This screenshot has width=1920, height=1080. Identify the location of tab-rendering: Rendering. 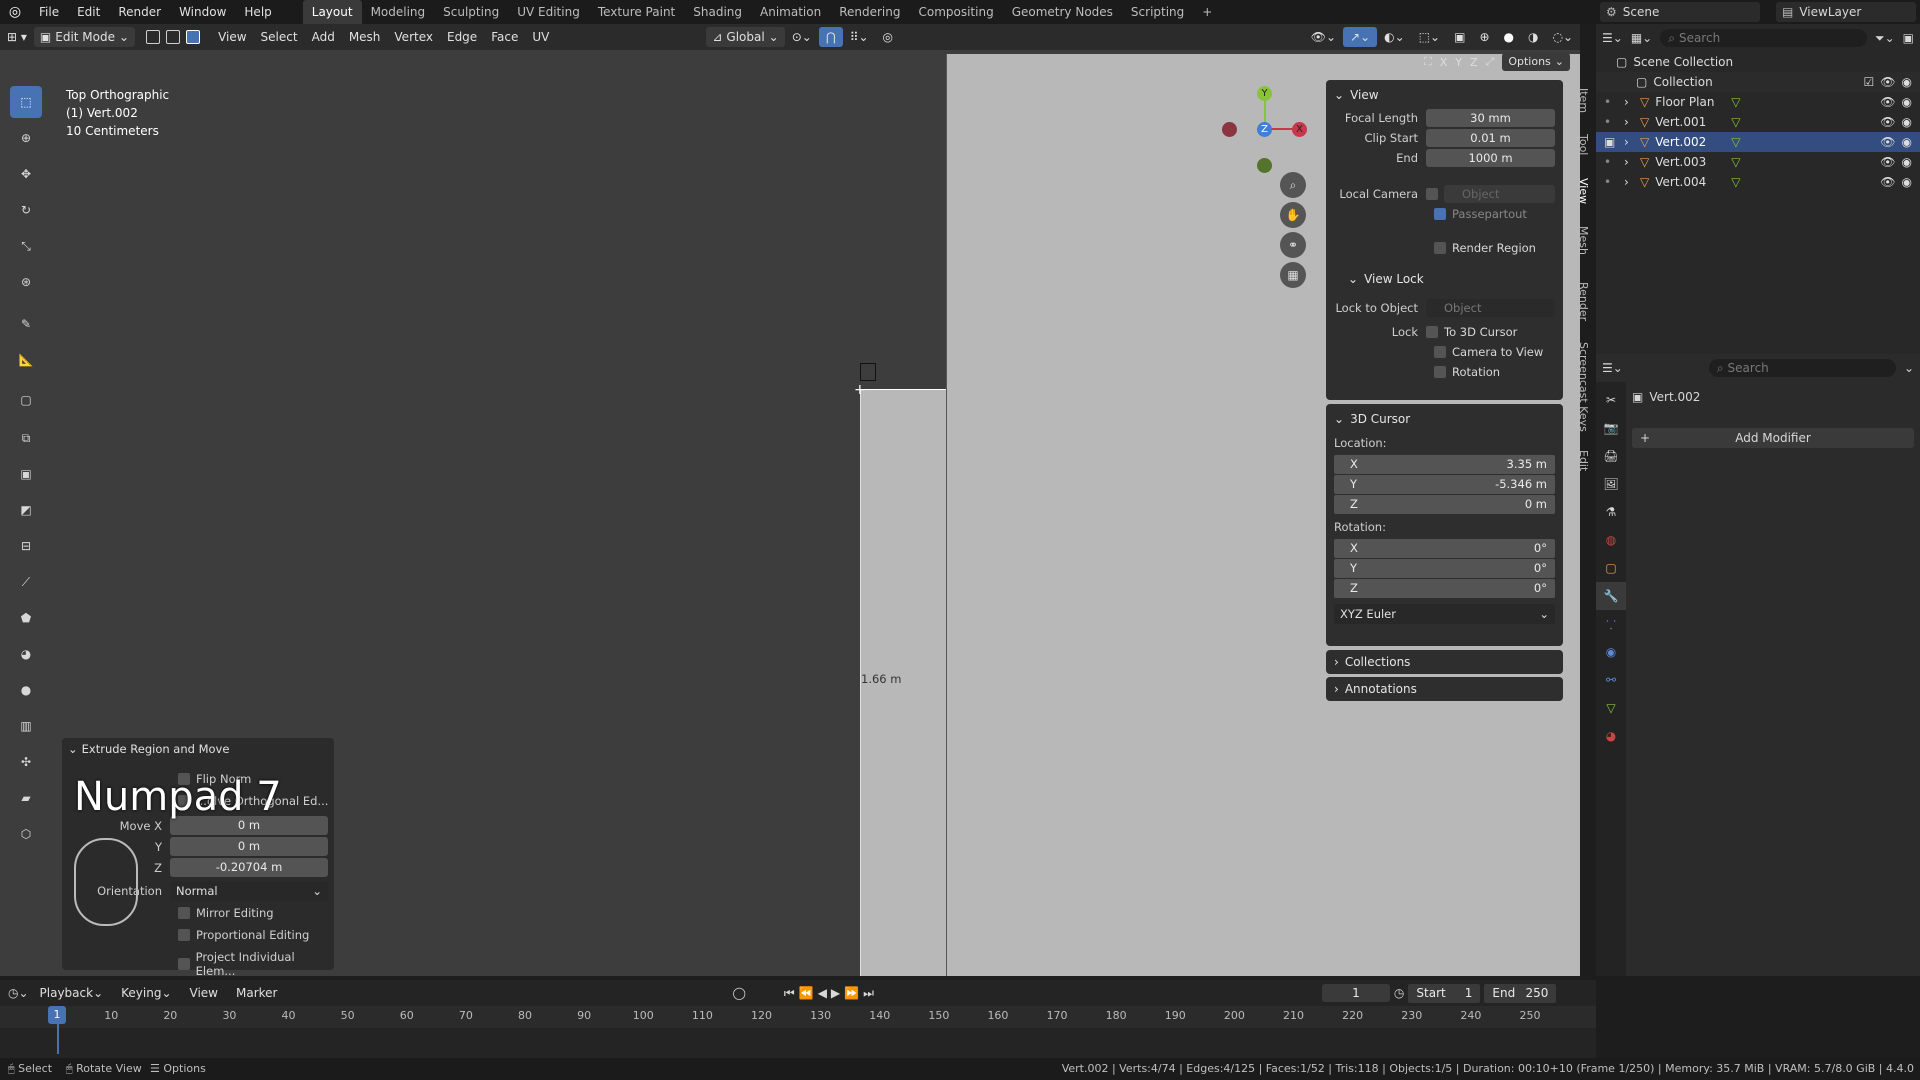
(869, 12).